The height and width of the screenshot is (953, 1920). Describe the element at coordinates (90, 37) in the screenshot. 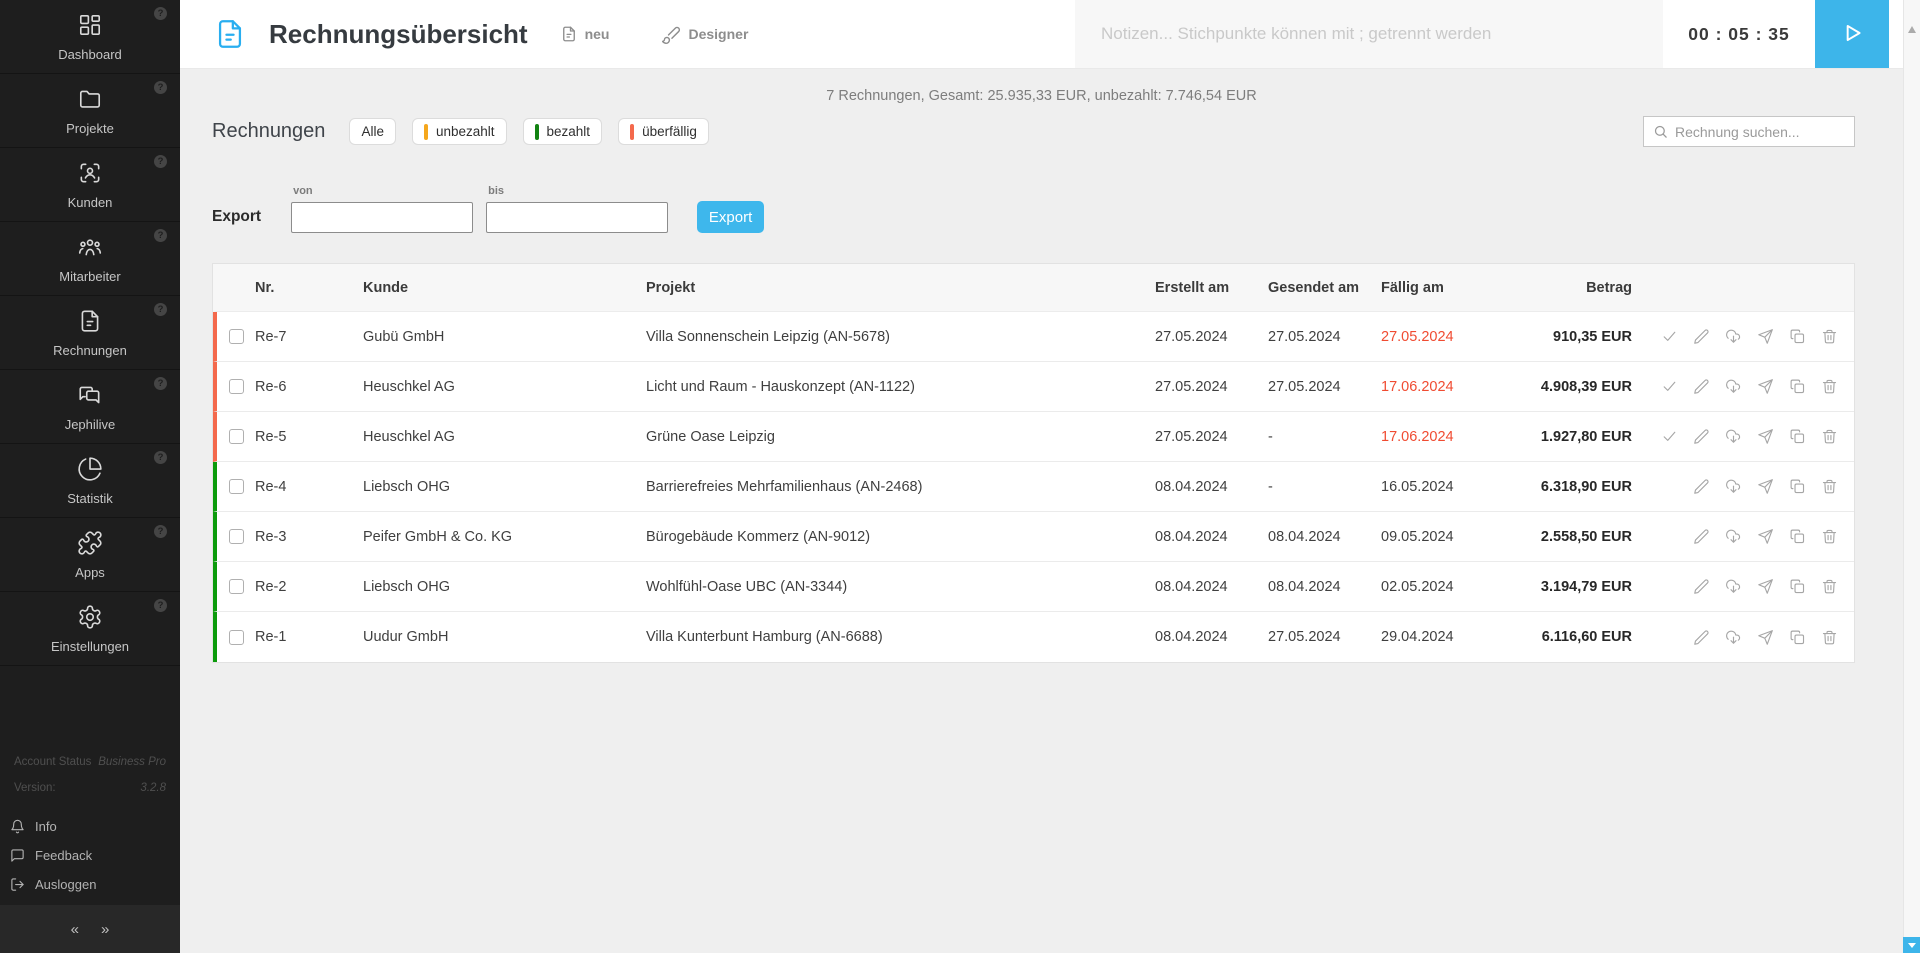

I see `sidebar-item-dashboard: ? Dashboard` at that location.